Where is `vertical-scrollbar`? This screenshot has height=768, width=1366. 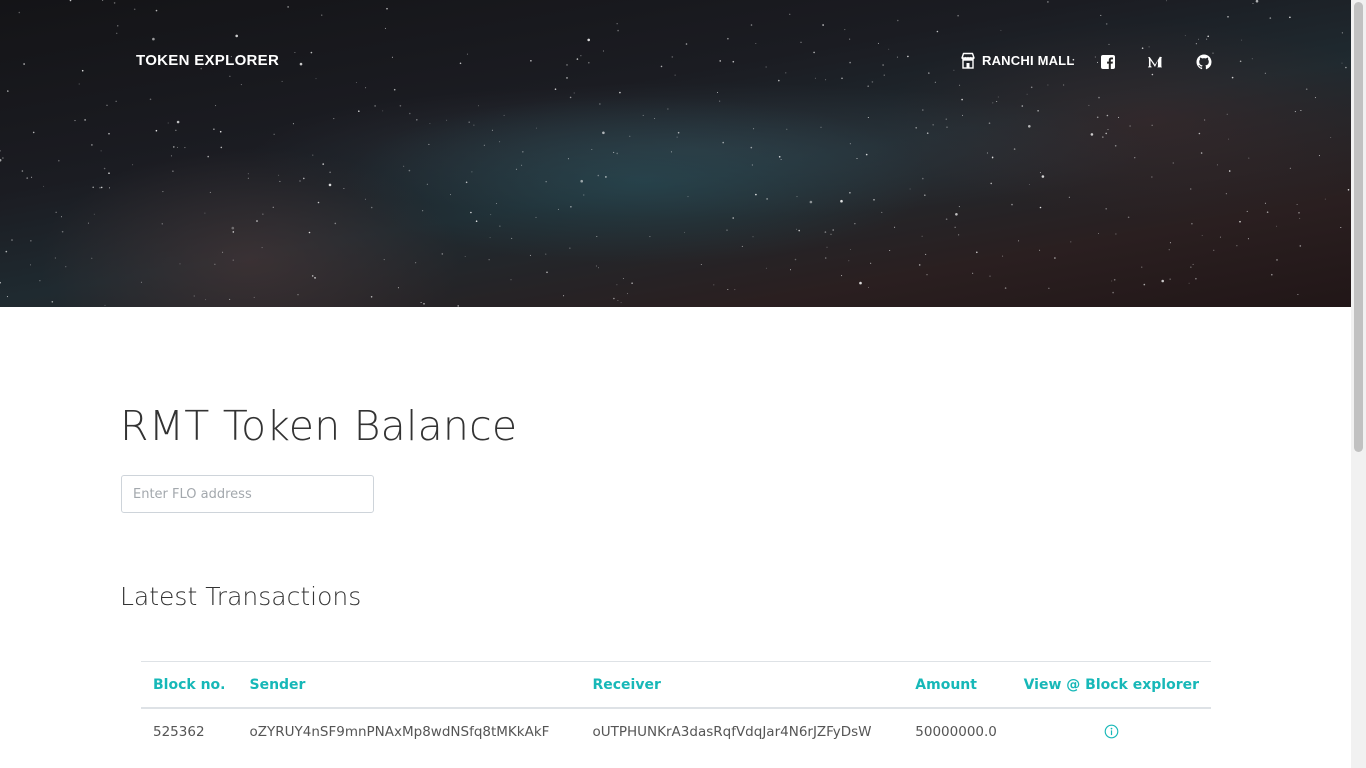
vertical-scrollbar is located at coordinates (1358, 384).